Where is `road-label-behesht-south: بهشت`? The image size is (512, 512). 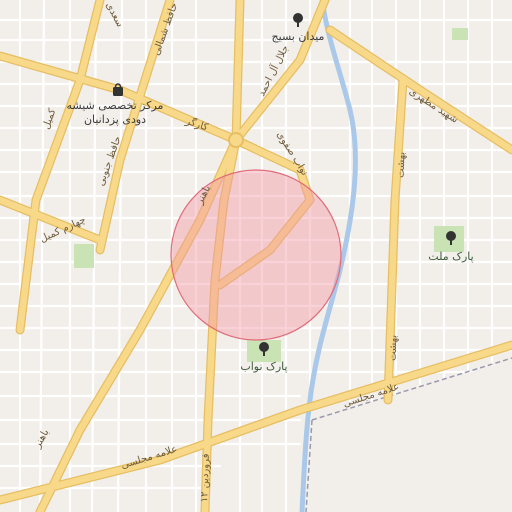
road-label-behesht-south: بهشت is located at coordinates (394, 348).